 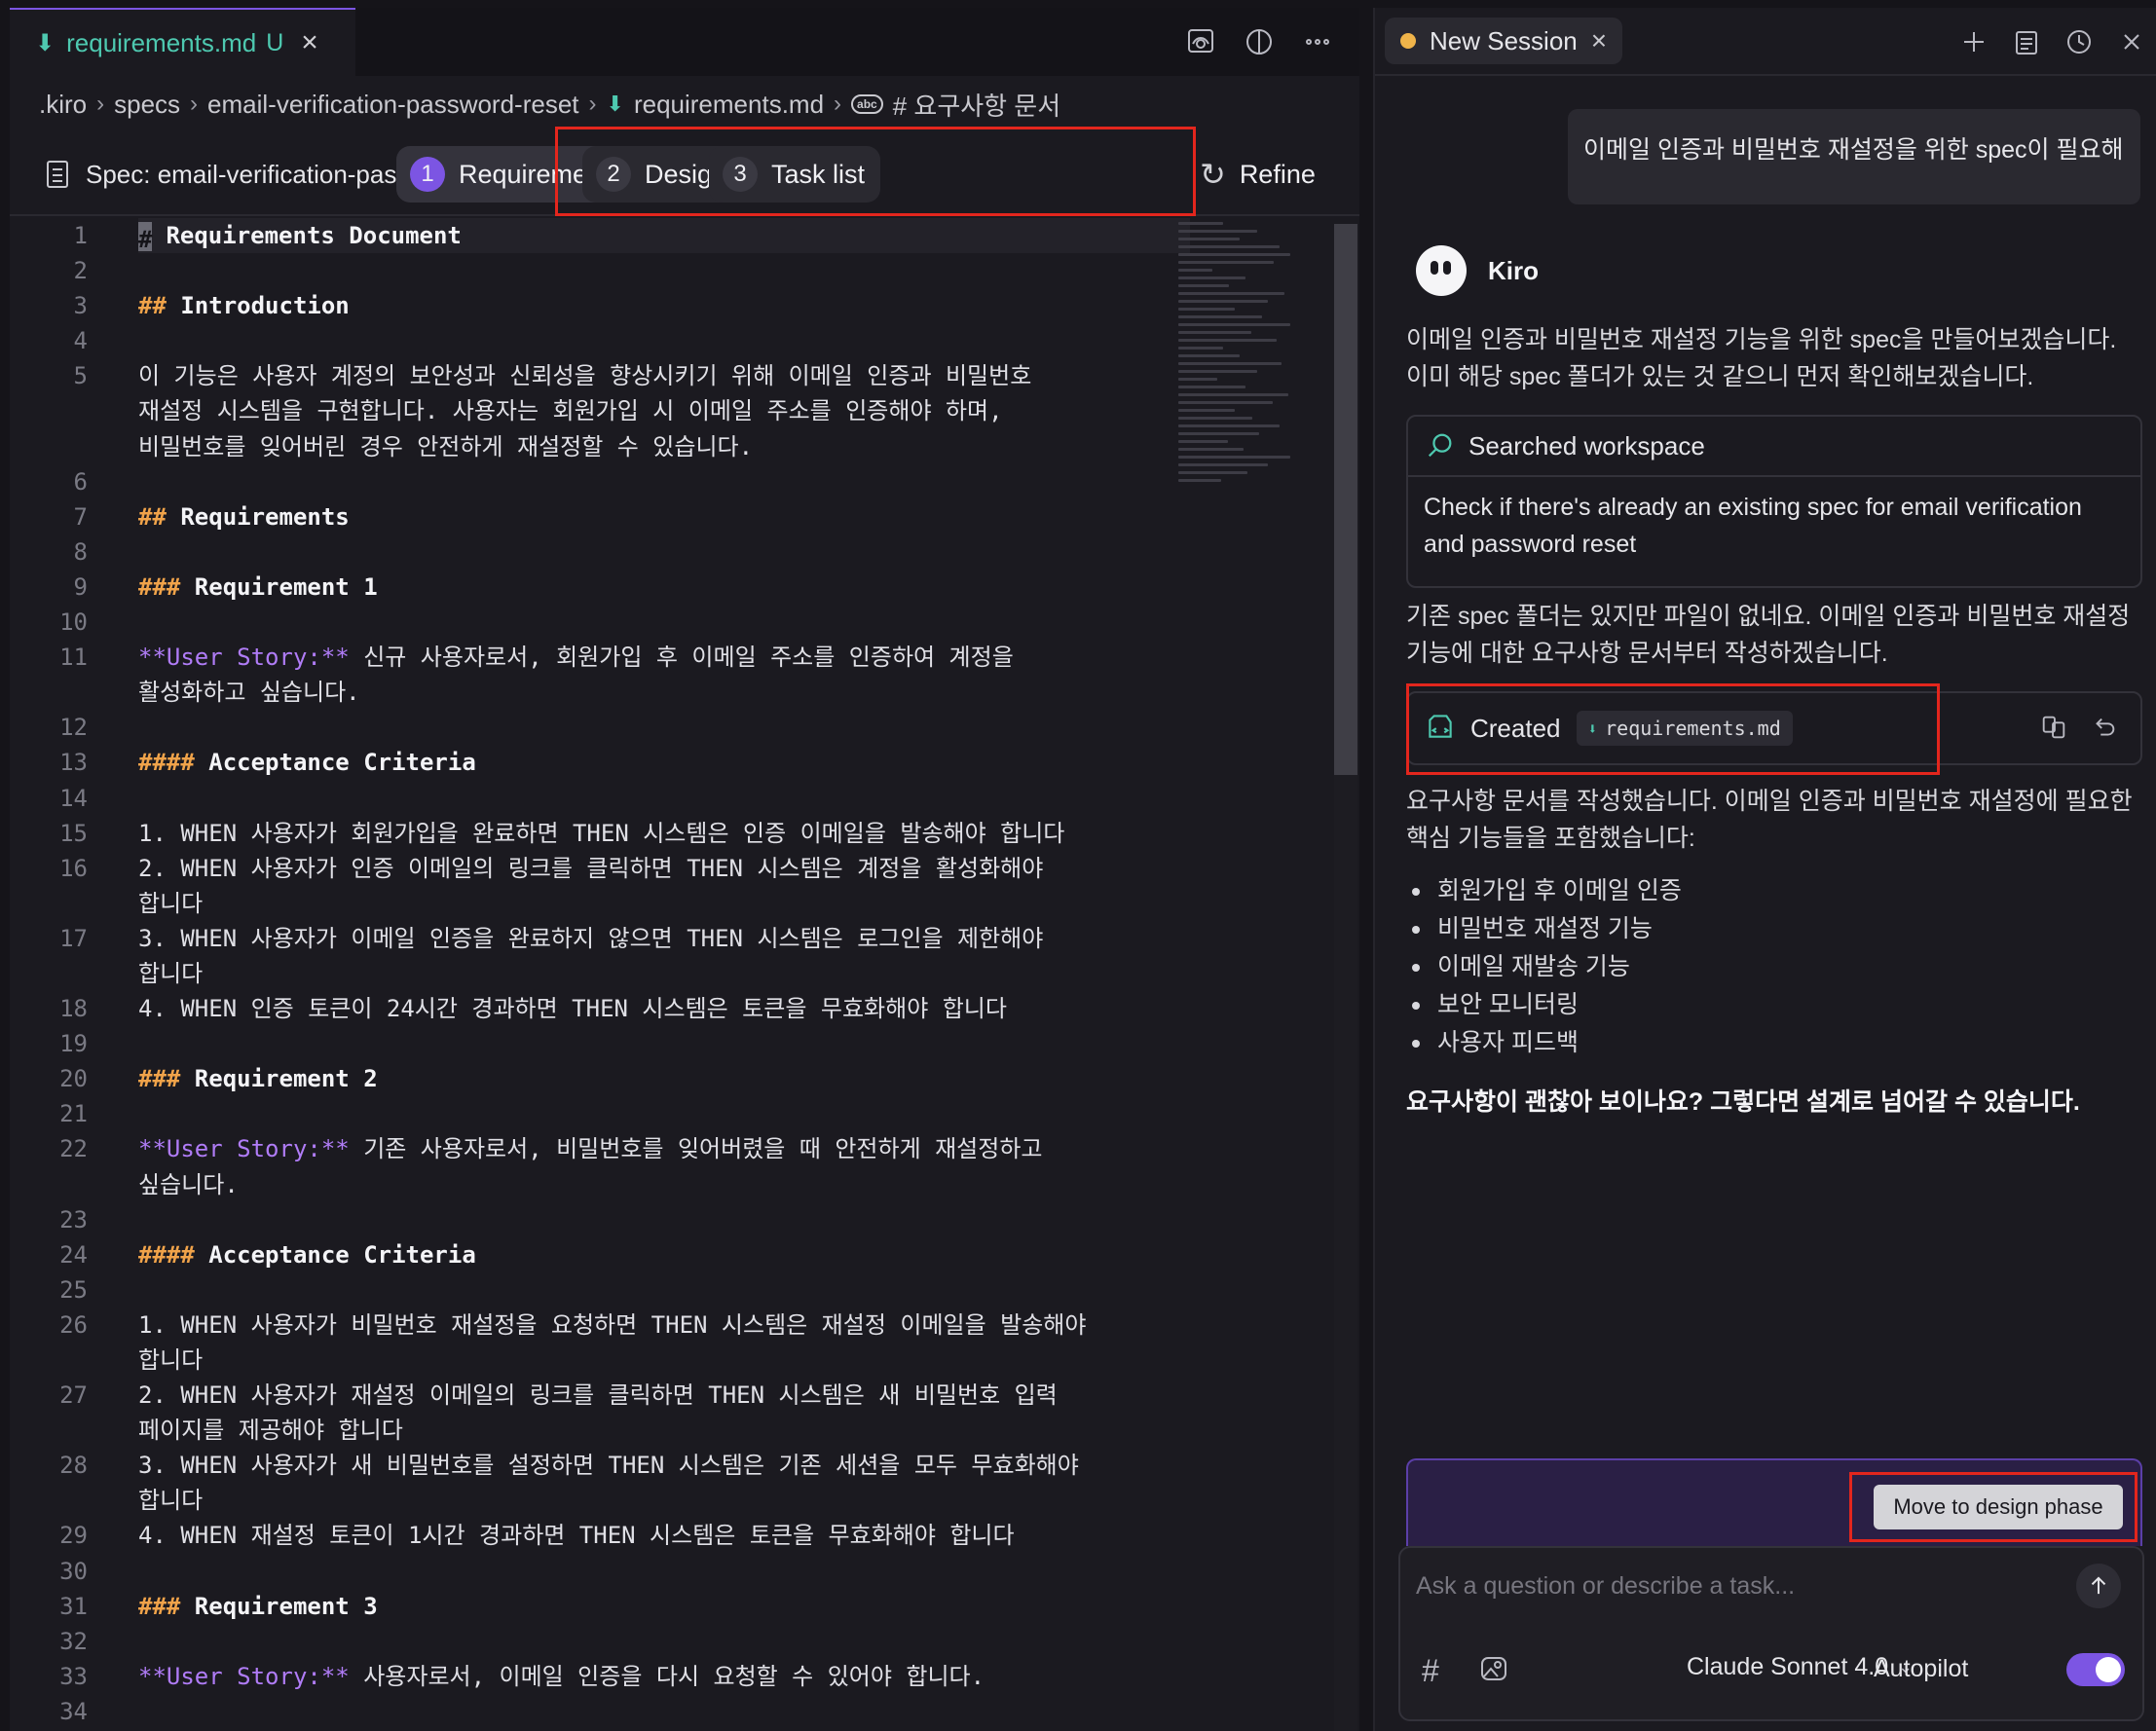 What do you see at coordinates (73, 1536) in the screenshot?
I see `line-number: 29` at bounding box center [73, 1536].